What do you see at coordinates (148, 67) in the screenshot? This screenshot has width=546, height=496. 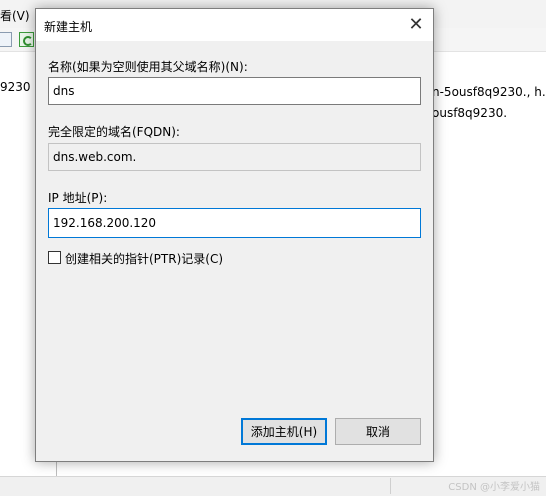 I see `name-label: 名称(如果为空则使用其父域名称)(N):` at bounding box center [148, 67].